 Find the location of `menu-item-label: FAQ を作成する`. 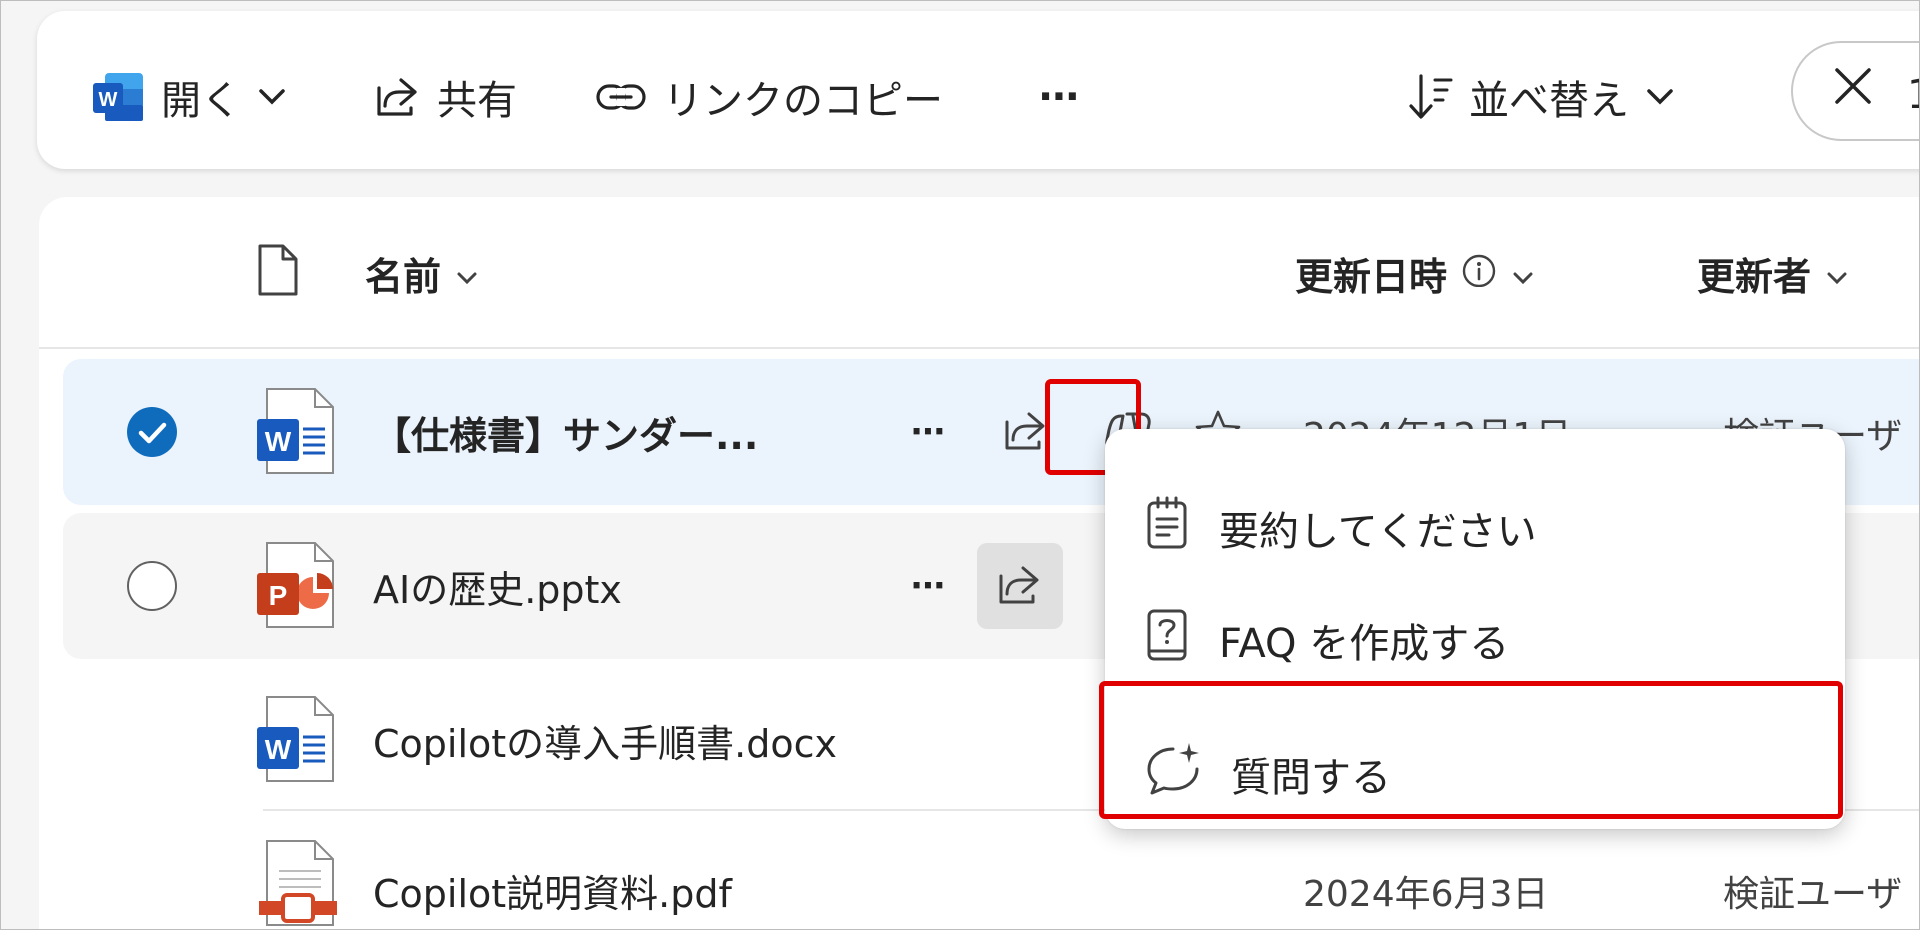

menu-item-label: FAQ を作成する is located at coordinates (1364, 644).